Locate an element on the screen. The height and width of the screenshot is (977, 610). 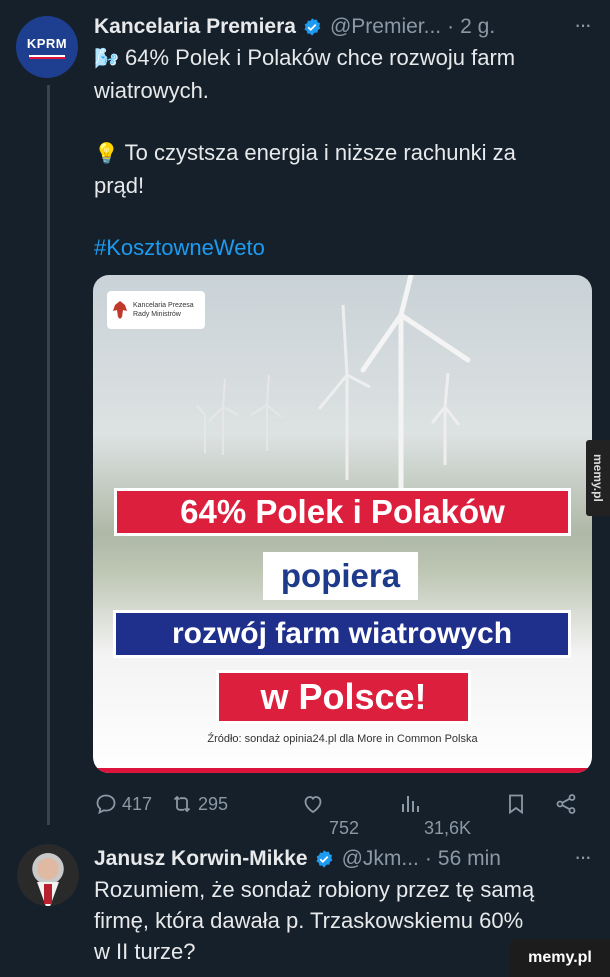
text-line: To czystsza energia i niższe rachunki za is located at coordinates (320, 152).